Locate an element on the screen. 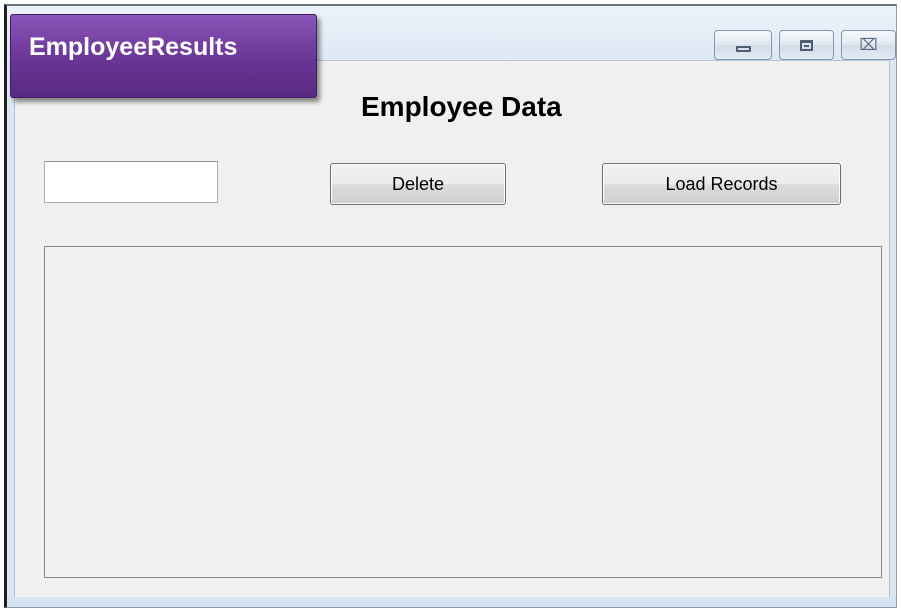 This screenshot has height=610, width=901. minimize-icon is located at coordinates (743, 48).